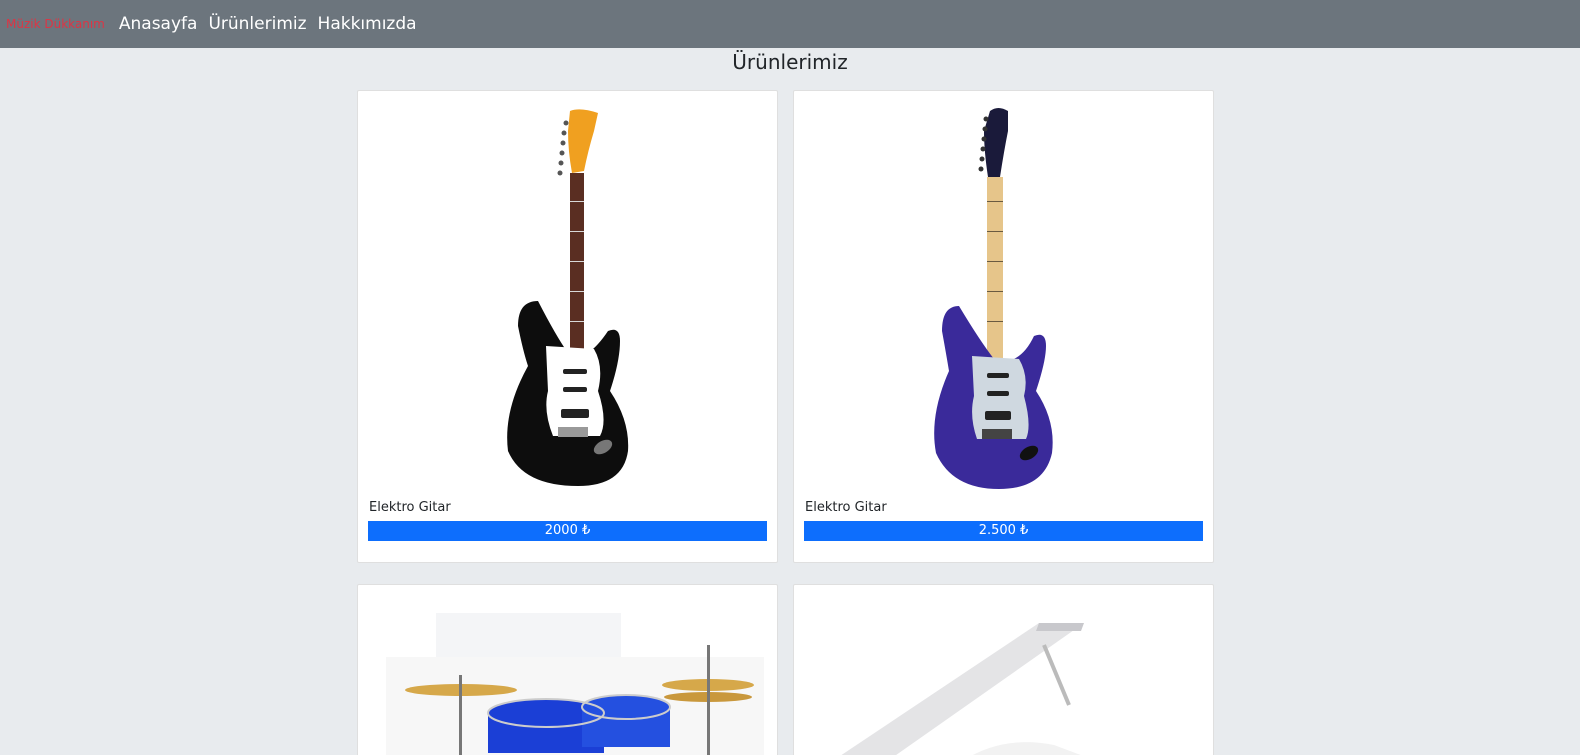 The image size is (1580, 755). What do you see at coordinates (1003, 531) in the screenshot?
I see `price-button: 2.500 ₺` at bounding box center [1003, 531].